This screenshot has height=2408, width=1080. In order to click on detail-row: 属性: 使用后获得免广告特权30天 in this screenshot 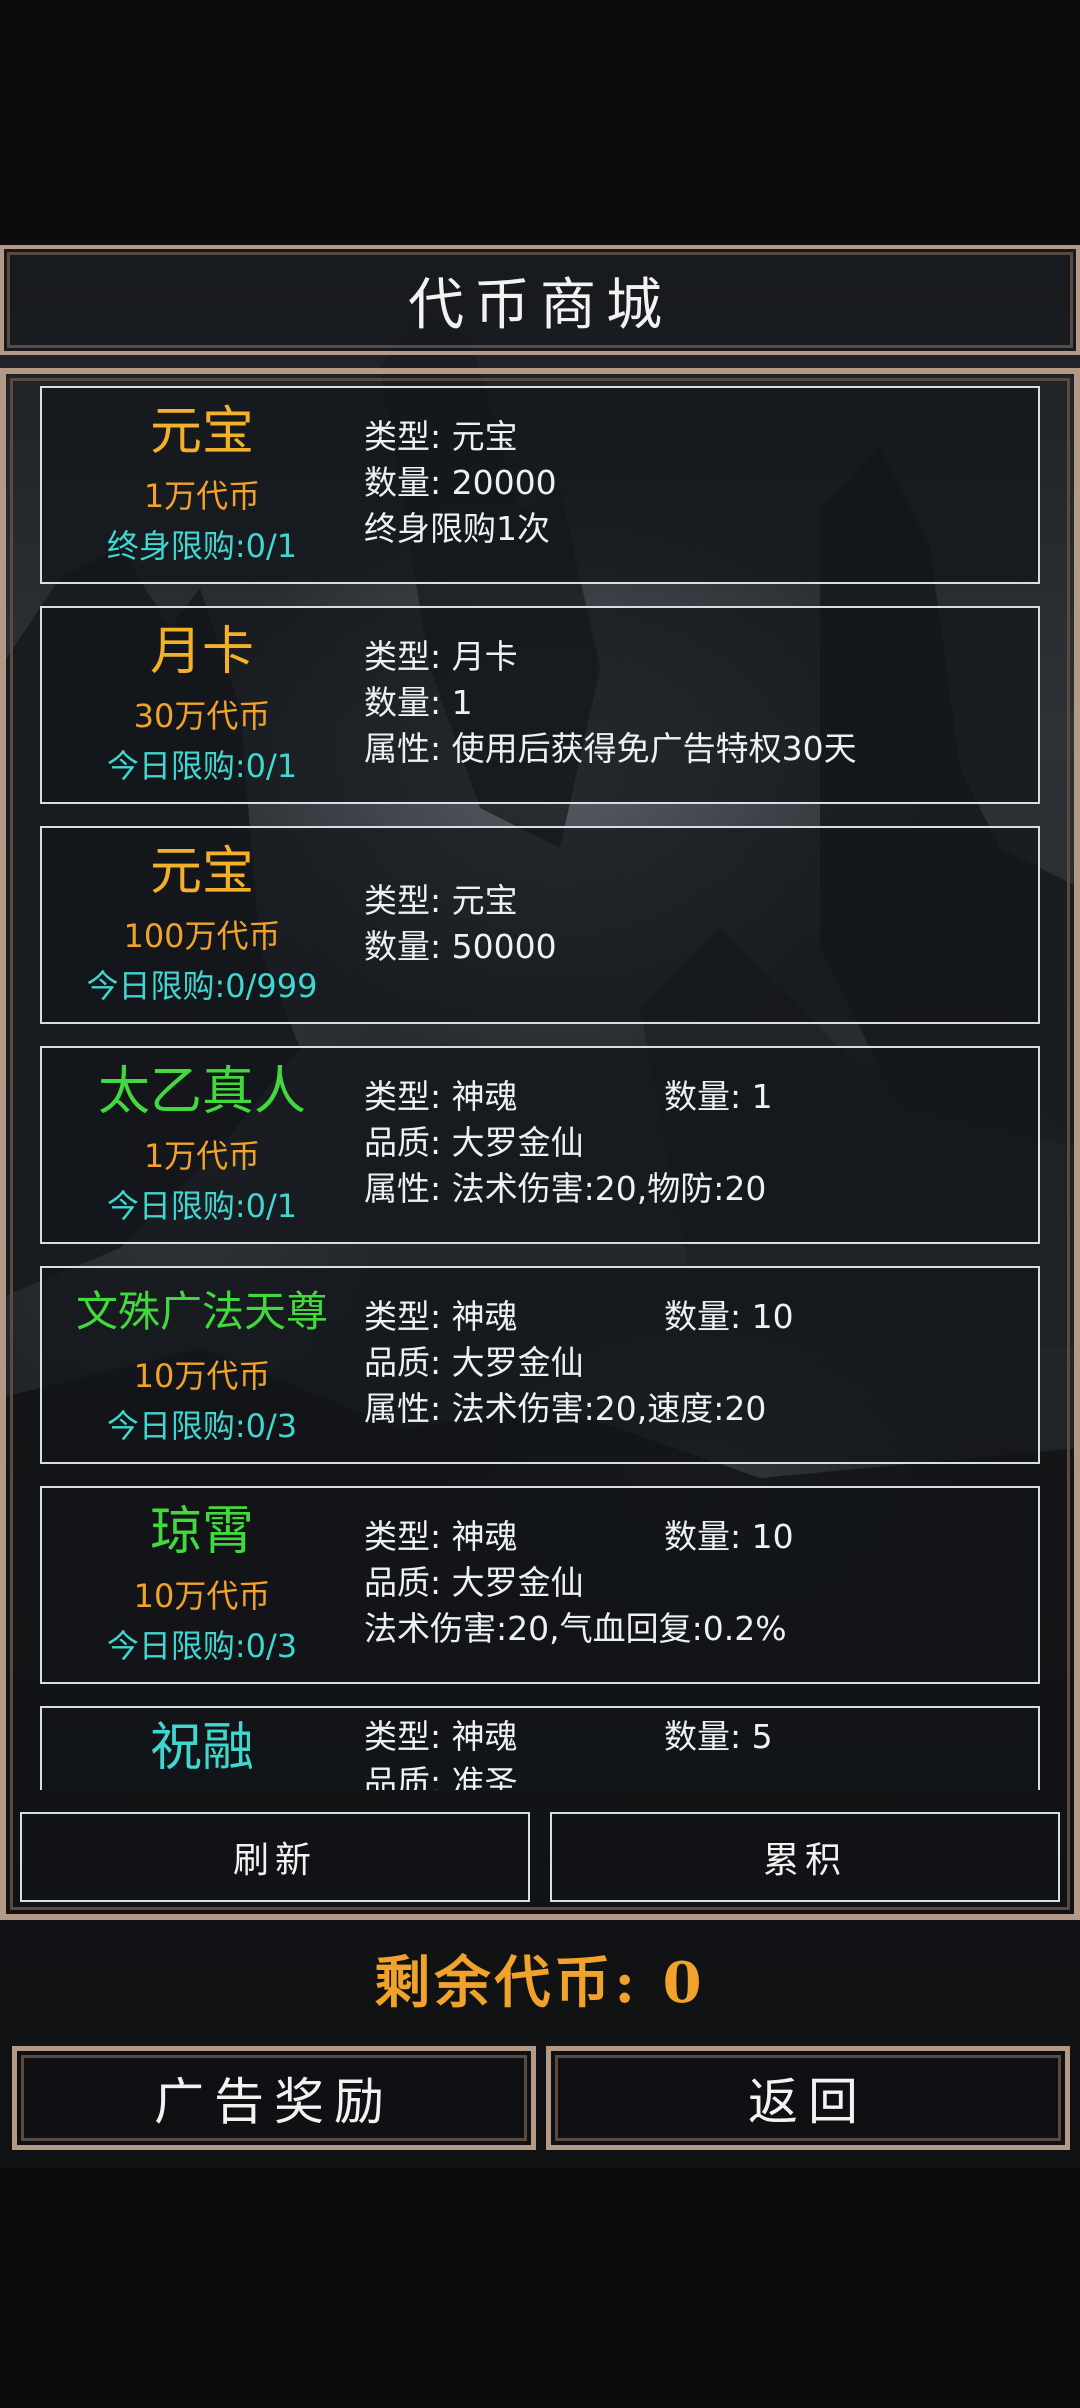, I will do `click(610, 748)`.